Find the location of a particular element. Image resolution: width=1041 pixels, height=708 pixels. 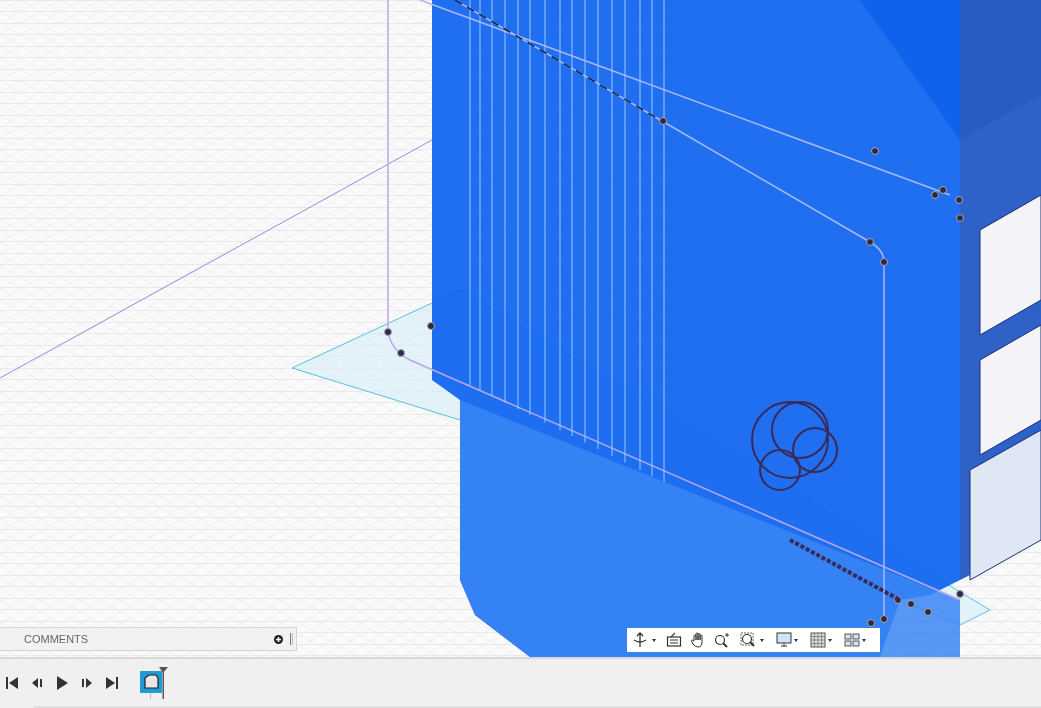

skip-to-end-icon is located at coordinates (112, 682).